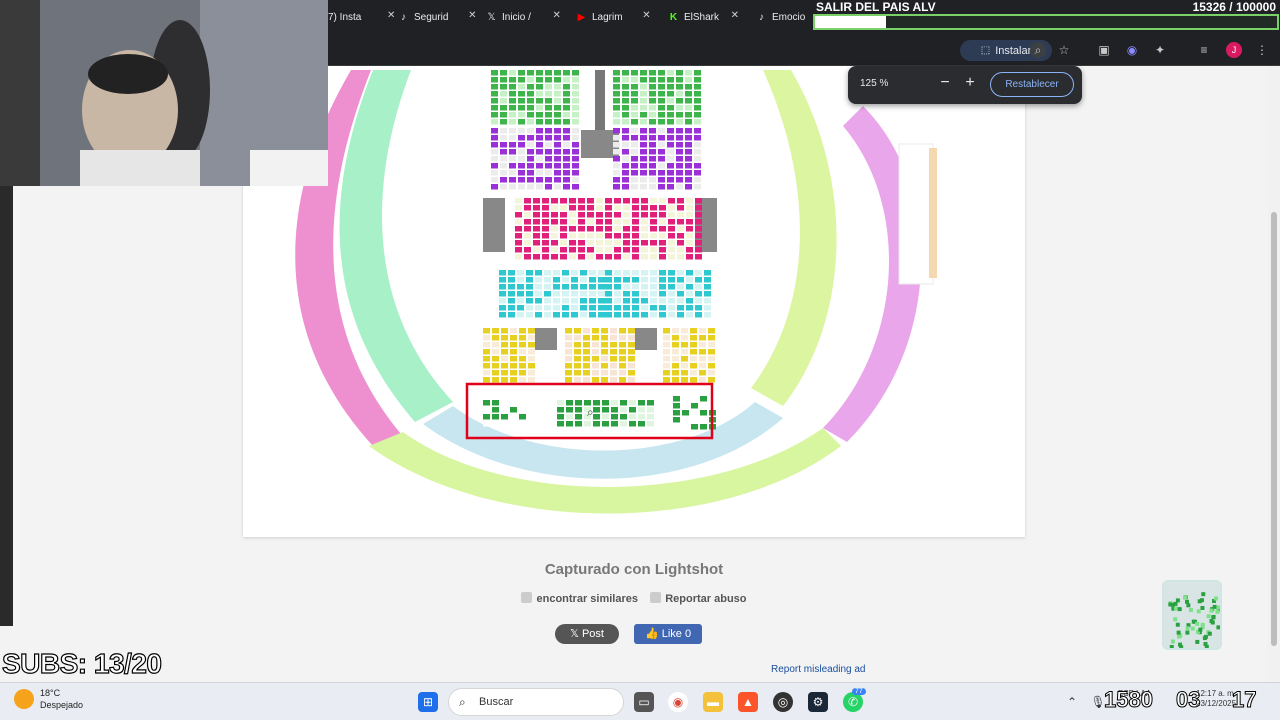  What do you see at coordinates (1234, 50) in the screenshot?
I see `profile-avatar: J` at bounding box center [1234, 50].